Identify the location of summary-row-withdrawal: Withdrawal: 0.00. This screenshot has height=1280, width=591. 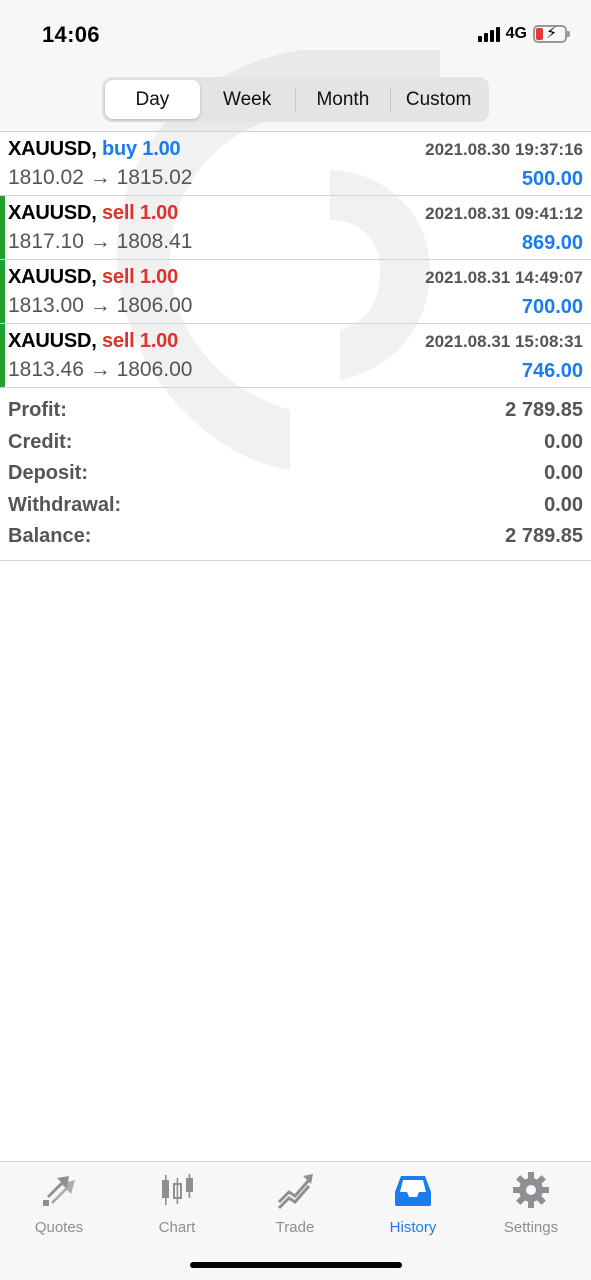
(295, 505).